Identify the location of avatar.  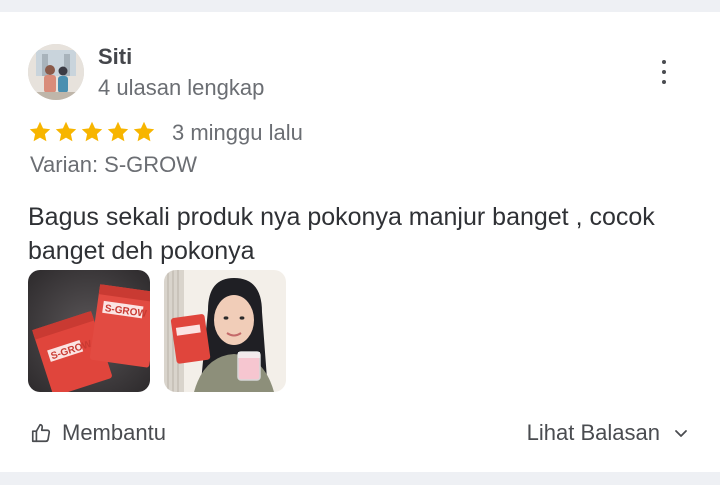
(56, 72).